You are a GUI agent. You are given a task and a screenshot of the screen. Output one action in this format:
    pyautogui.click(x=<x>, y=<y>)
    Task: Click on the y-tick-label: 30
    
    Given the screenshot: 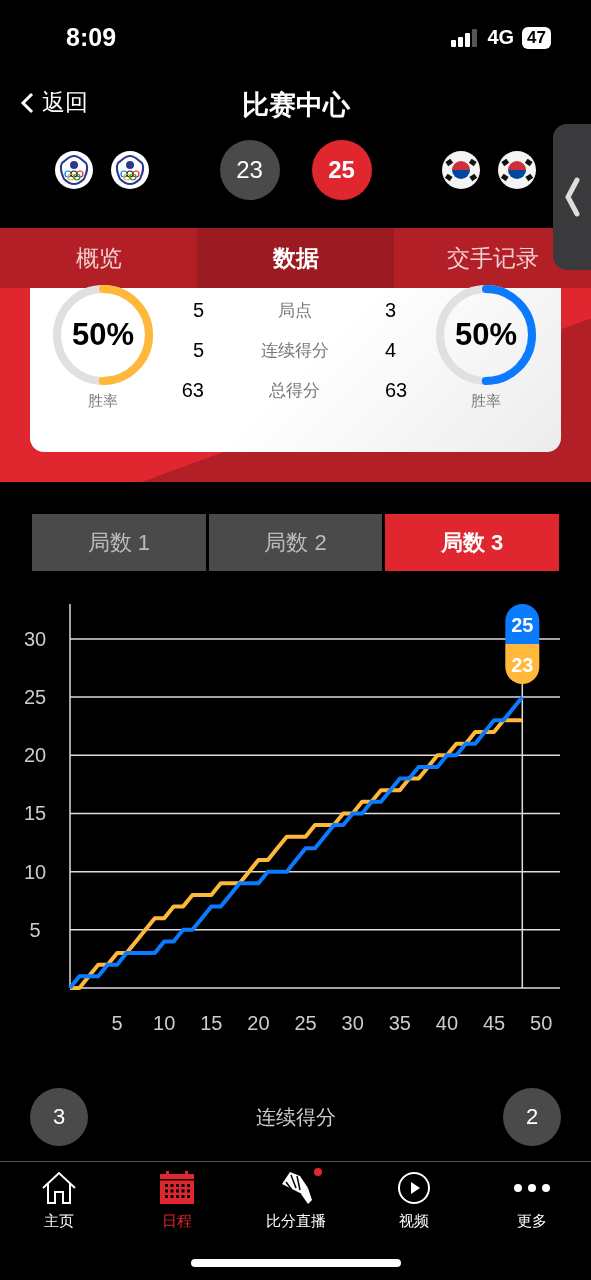 What is the action you would take?
    pyautogui.click(x=35, y=638)
    